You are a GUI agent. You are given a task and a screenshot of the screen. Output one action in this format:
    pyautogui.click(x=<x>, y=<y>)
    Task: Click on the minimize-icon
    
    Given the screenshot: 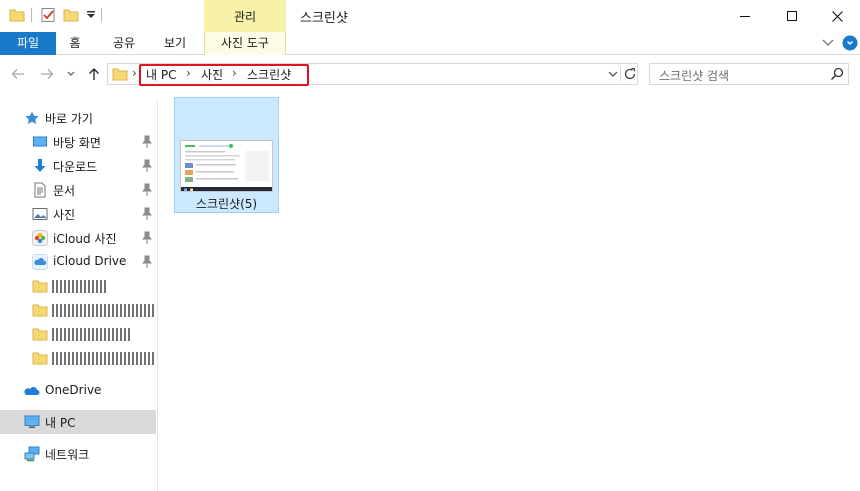 What is the action you would take?
    pyautogui.click(x=745, y=16)
    